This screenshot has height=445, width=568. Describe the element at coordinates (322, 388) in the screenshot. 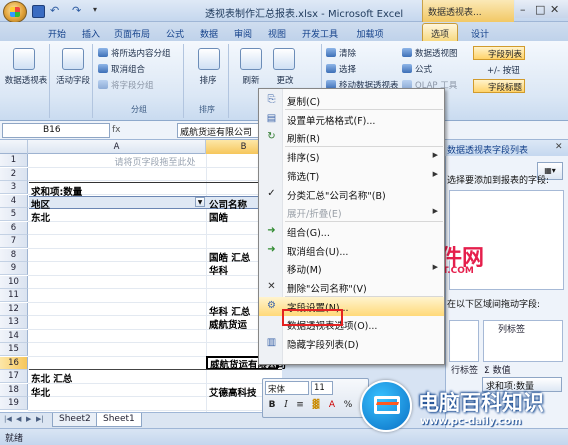

I see `mini-size-select: 11` at that location.